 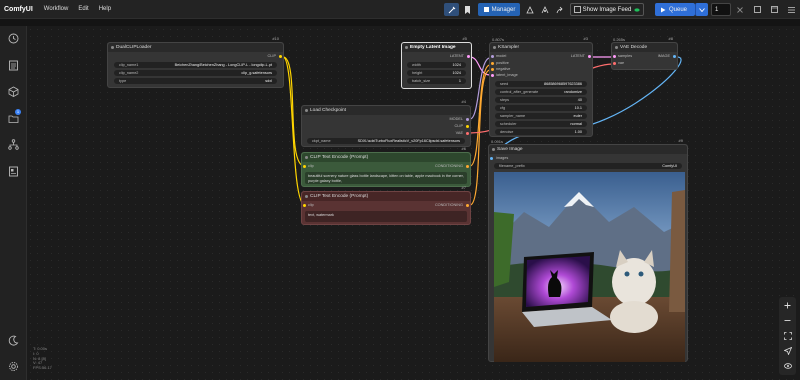 What do you see at coordinates (195, 73) in the screenshot?
I see `widget-clip-name2: clip_name2 clip_g.safetensors` at bounding box center [195, 73].